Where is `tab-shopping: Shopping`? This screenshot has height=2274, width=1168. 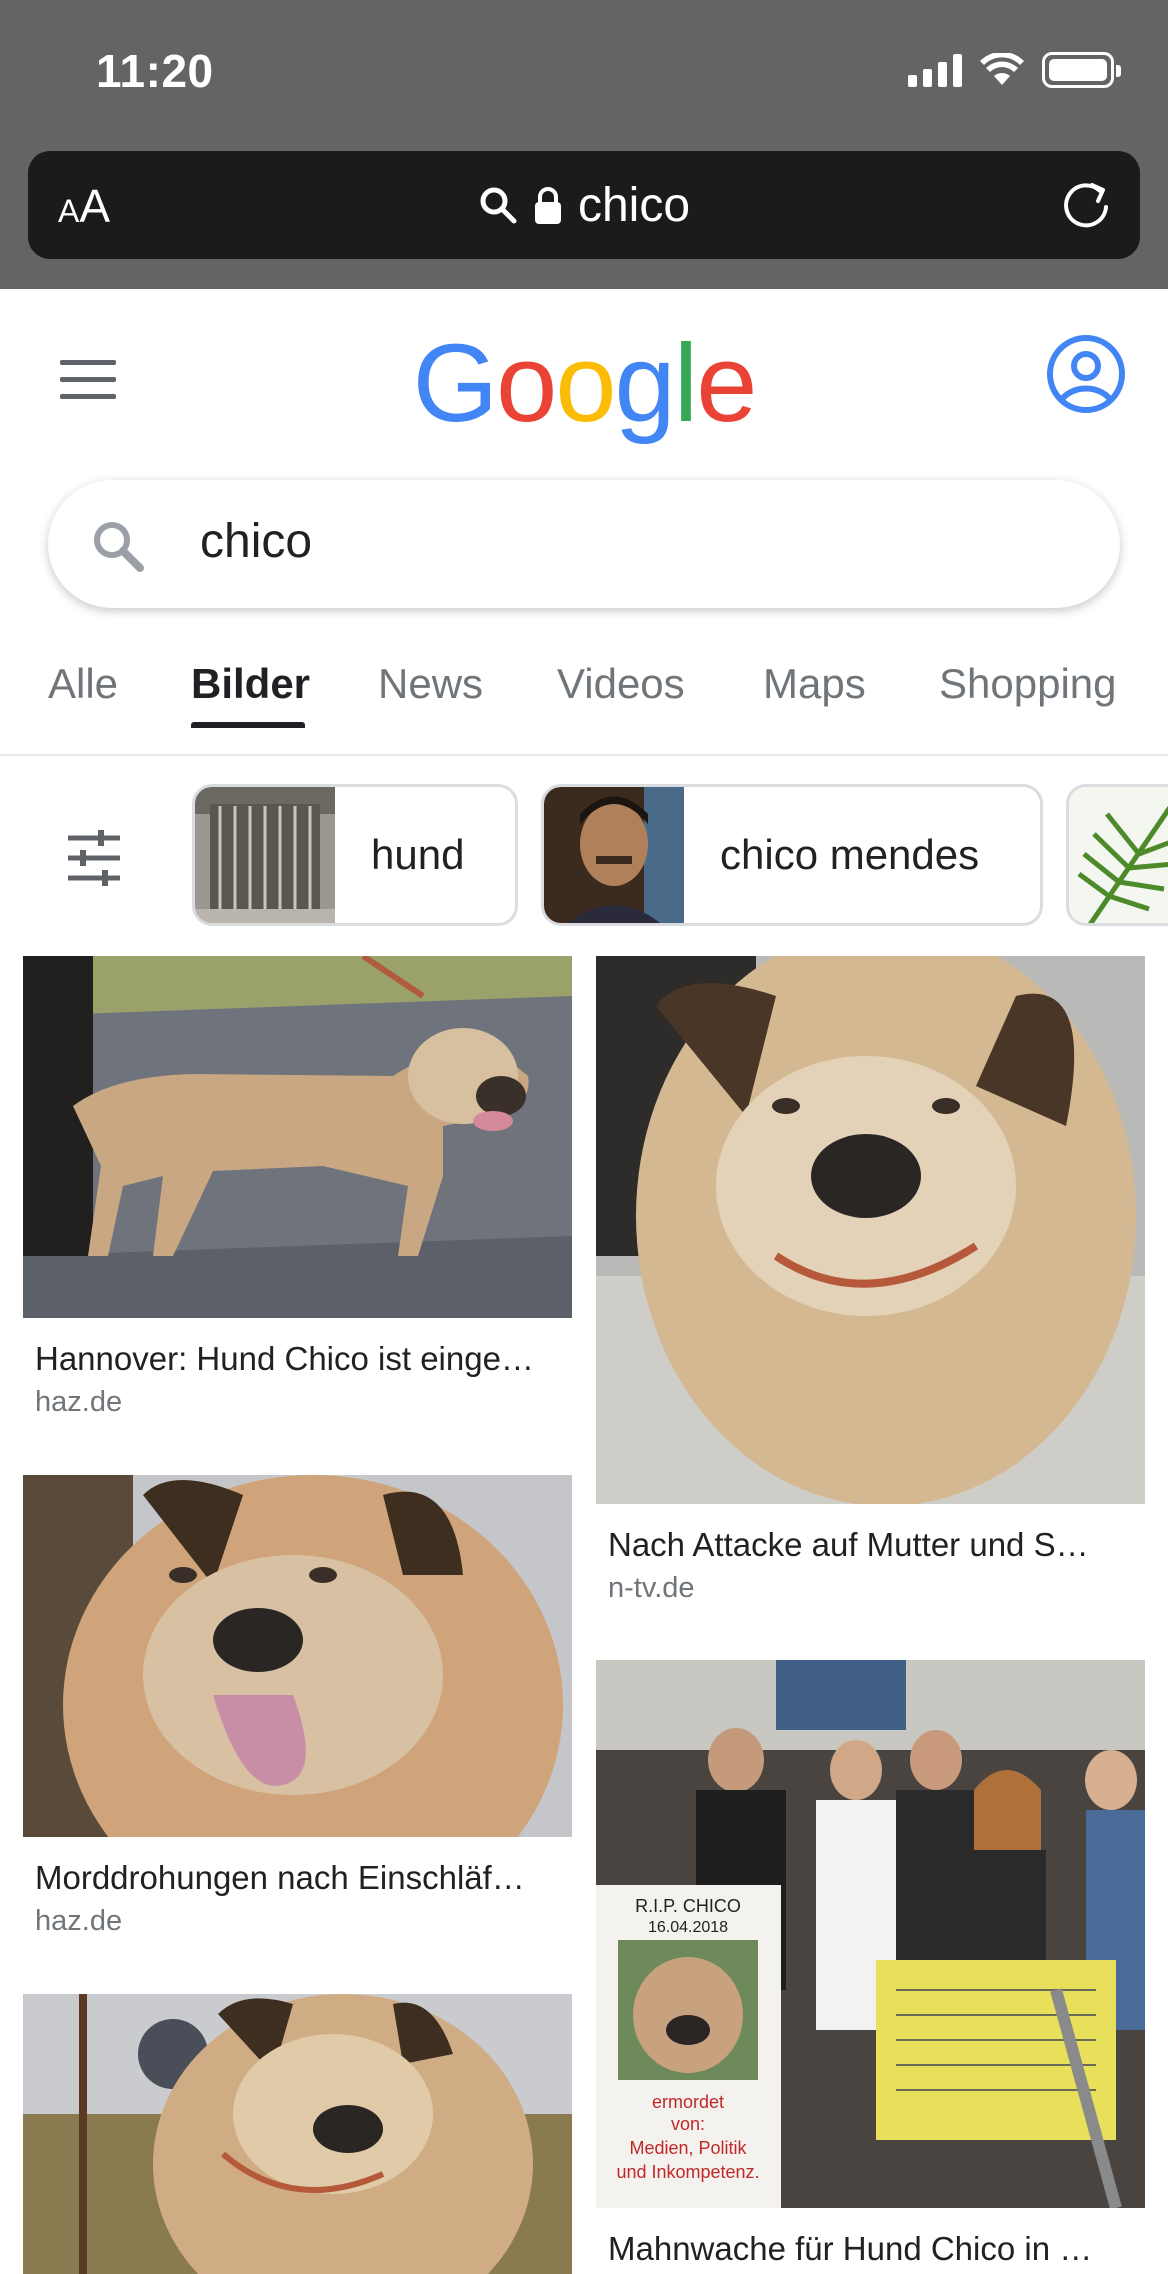
tab-shopping: Shopping is located at coordinates (1028, 684).